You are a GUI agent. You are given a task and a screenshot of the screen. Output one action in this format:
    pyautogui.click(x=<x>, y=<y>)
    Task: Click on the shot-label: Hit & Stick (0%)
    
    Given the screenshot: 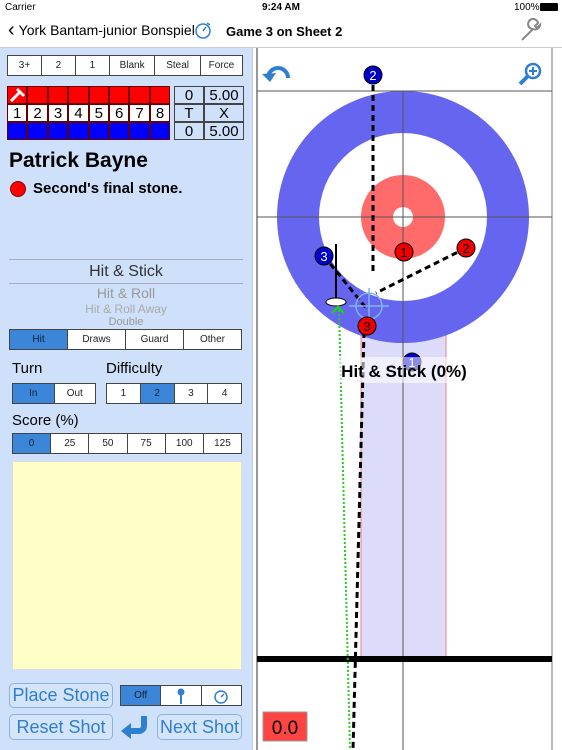 What is the action you would take?
    pyautogui.click(x=404, y=371)
    